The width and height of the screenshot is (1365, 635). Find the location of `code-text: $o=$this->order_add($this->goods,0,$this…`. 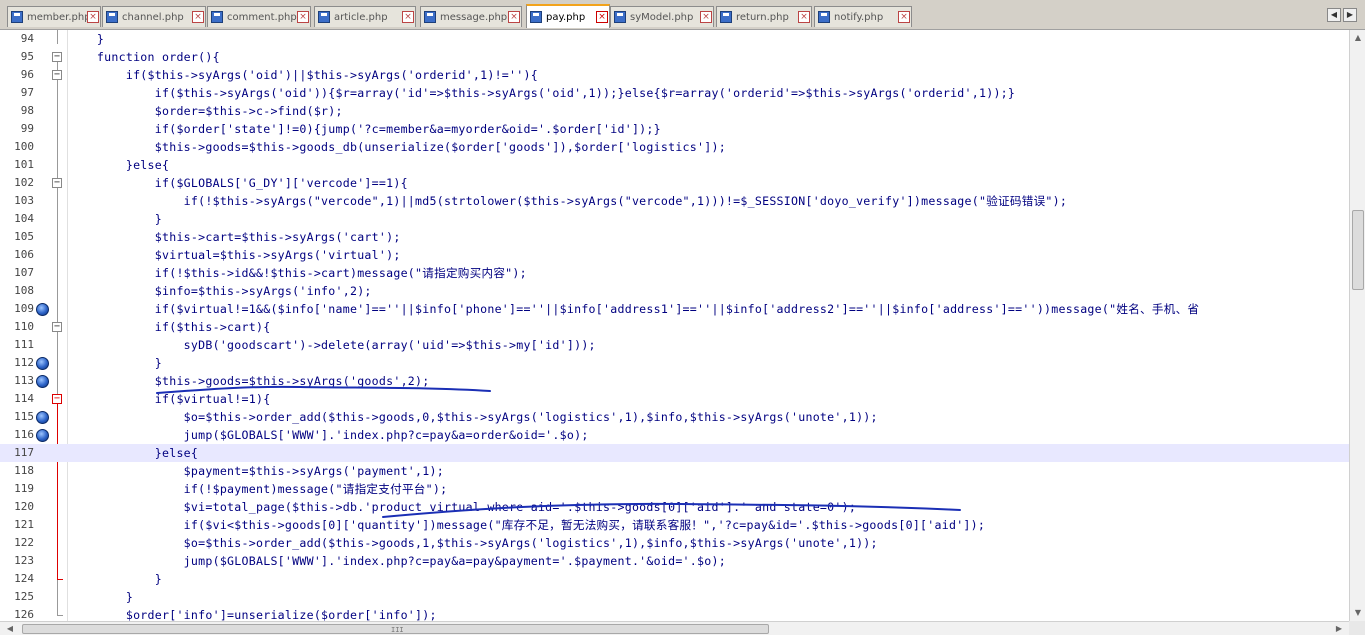

code-text: $o=$this->order_add($this->goods,0,$this… is located at coordinates (473, 417).